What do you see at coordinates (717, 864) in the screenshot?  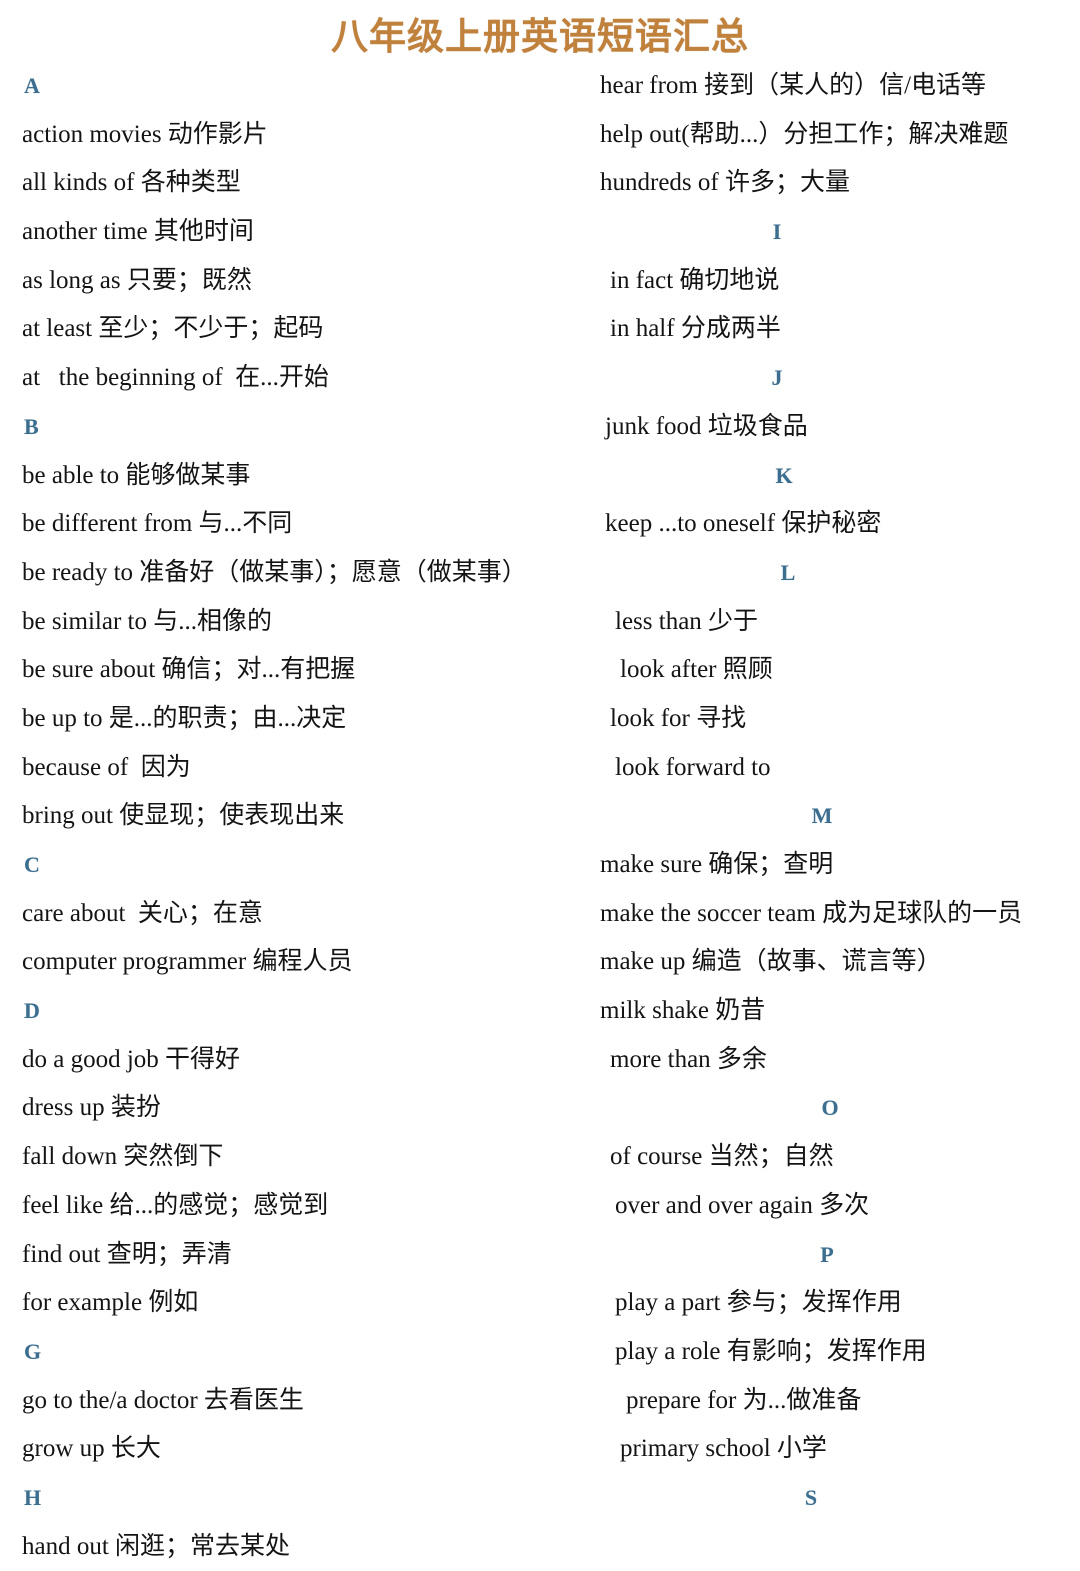 I see `phrase-entry: make sure 确保；查明` at bounding box center [717, 864].